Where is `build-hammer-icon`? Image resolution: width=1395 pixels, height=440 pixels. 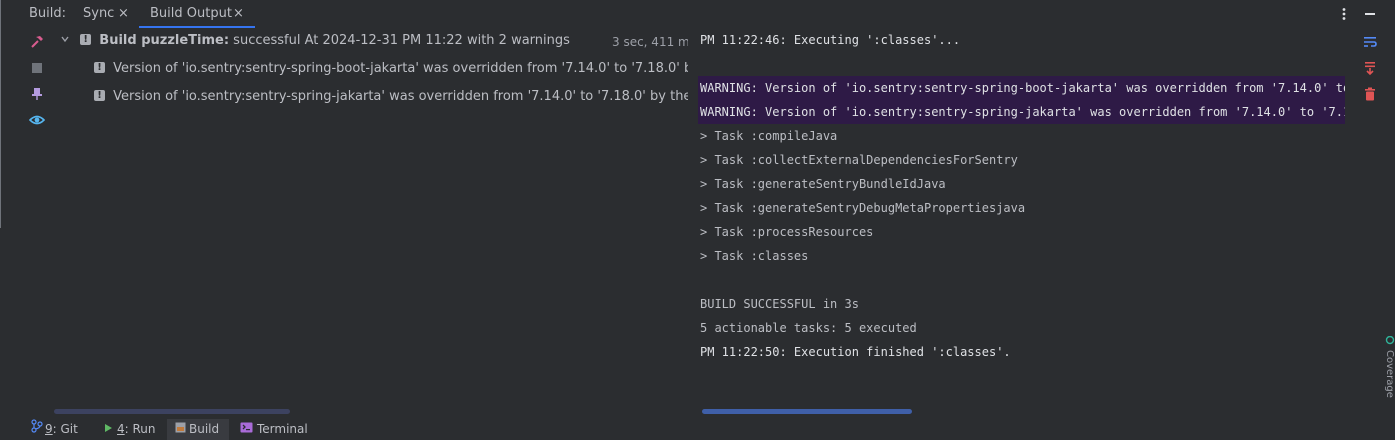
build-hammer-icon is located at coordinates (37, 42).